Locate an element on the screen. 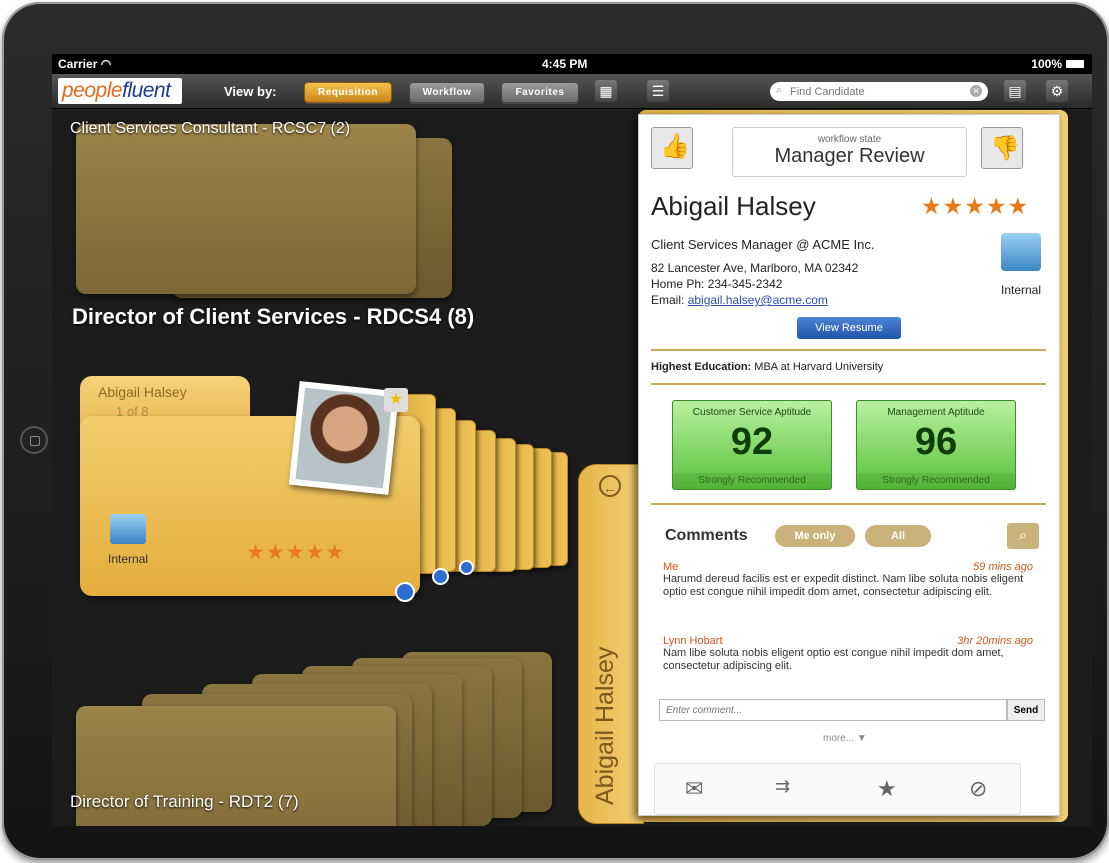 This screenshot has height=863, width=1109. folder-rcsc7 is located at coordinates (246, 209).